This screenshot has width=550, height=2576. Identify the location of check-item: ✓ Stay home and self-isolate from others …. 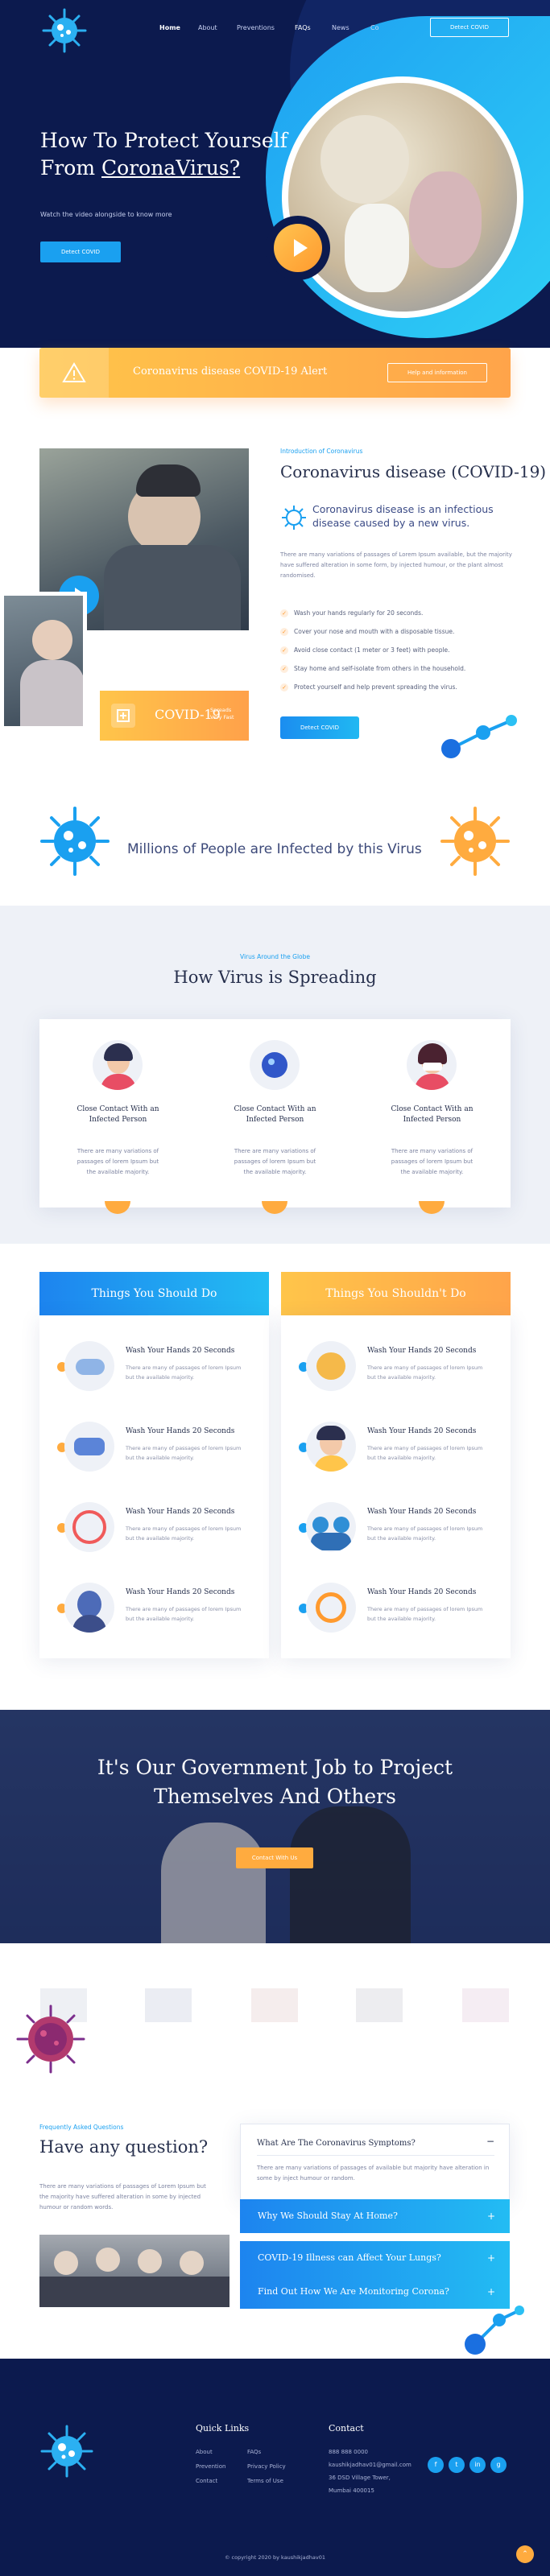
(372, 669).